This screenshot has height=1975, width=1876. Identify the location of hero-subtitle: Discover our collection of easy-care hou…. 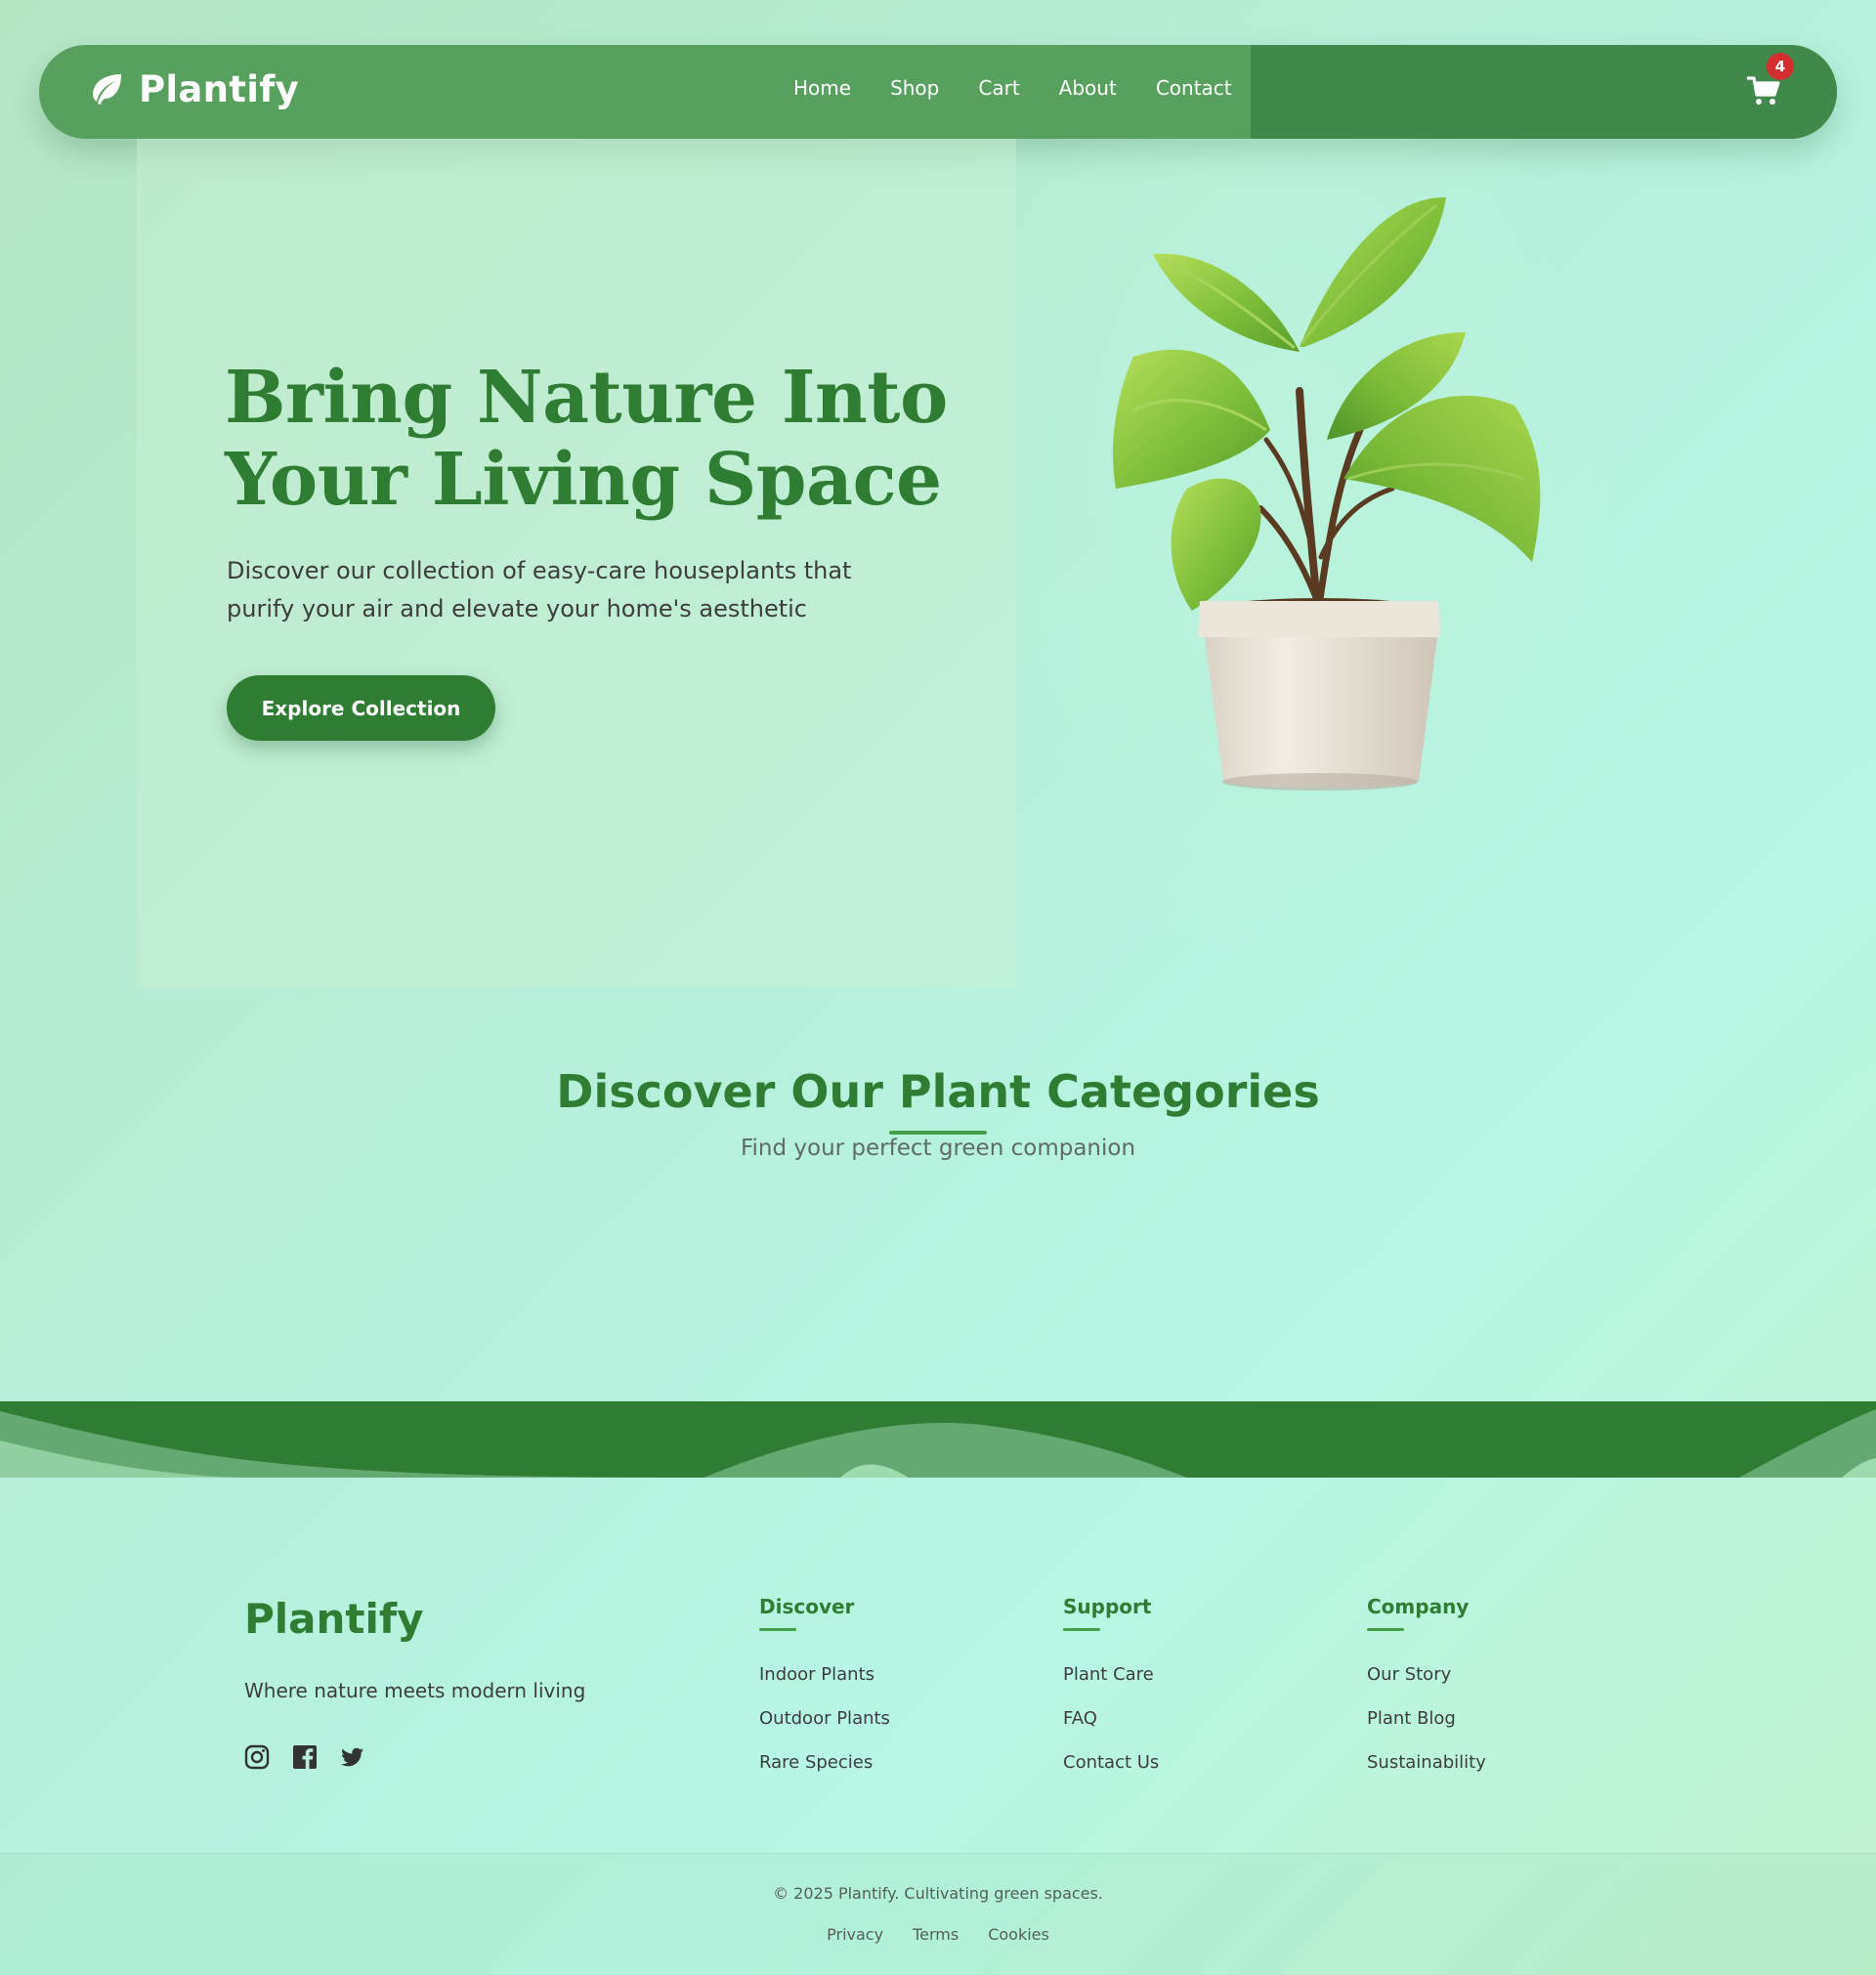
(539, 590).